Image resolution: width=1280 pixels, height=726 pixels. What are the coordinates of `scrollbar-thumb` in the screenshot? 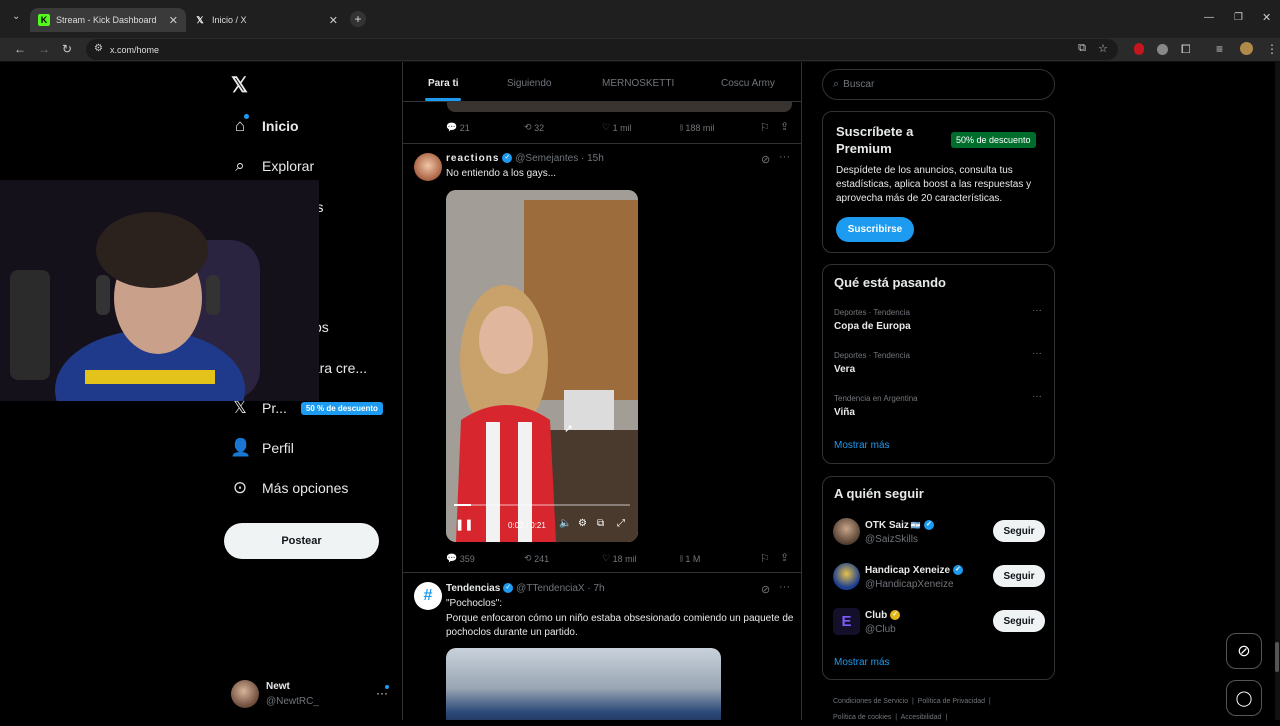 It's located at (1277, 657).